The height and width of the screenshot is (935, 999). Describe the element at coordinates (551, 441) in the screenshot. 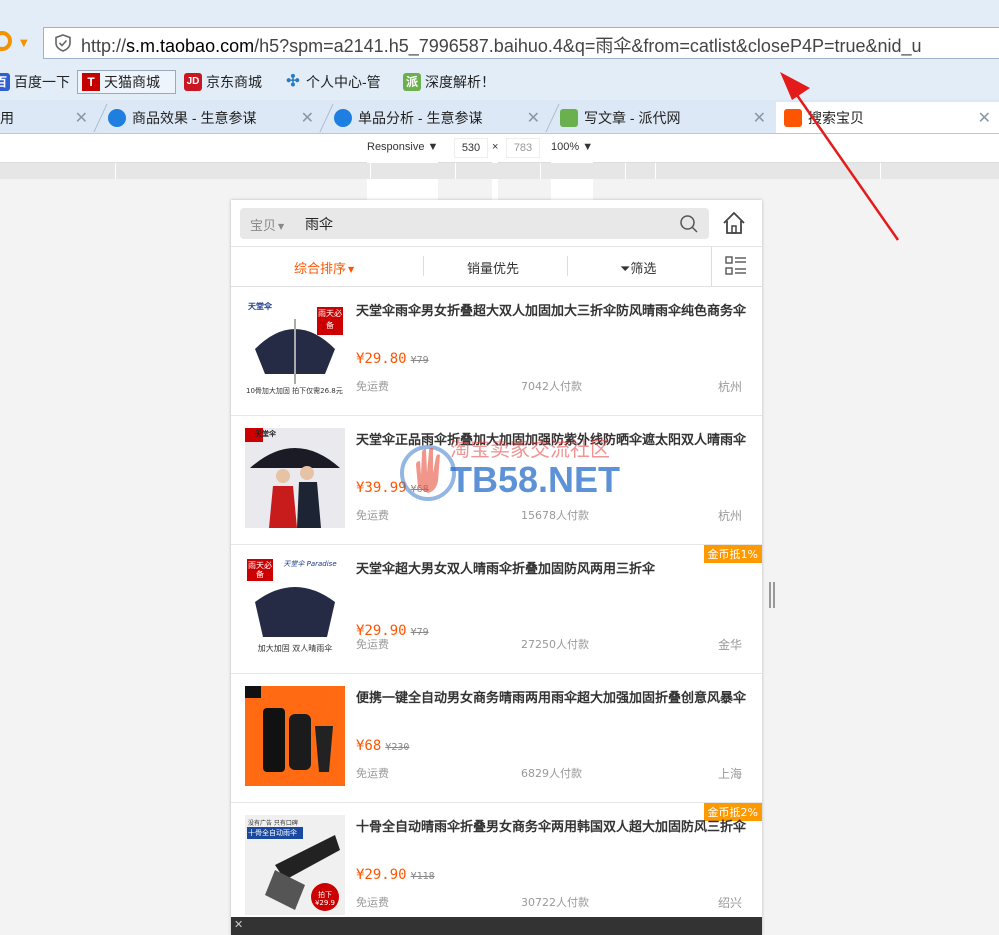

I see `product-title: 天堂伞正品雨伞折叠加大加固加强防紫外线防晒伞遮太阳双人晴雨伞` at that location.